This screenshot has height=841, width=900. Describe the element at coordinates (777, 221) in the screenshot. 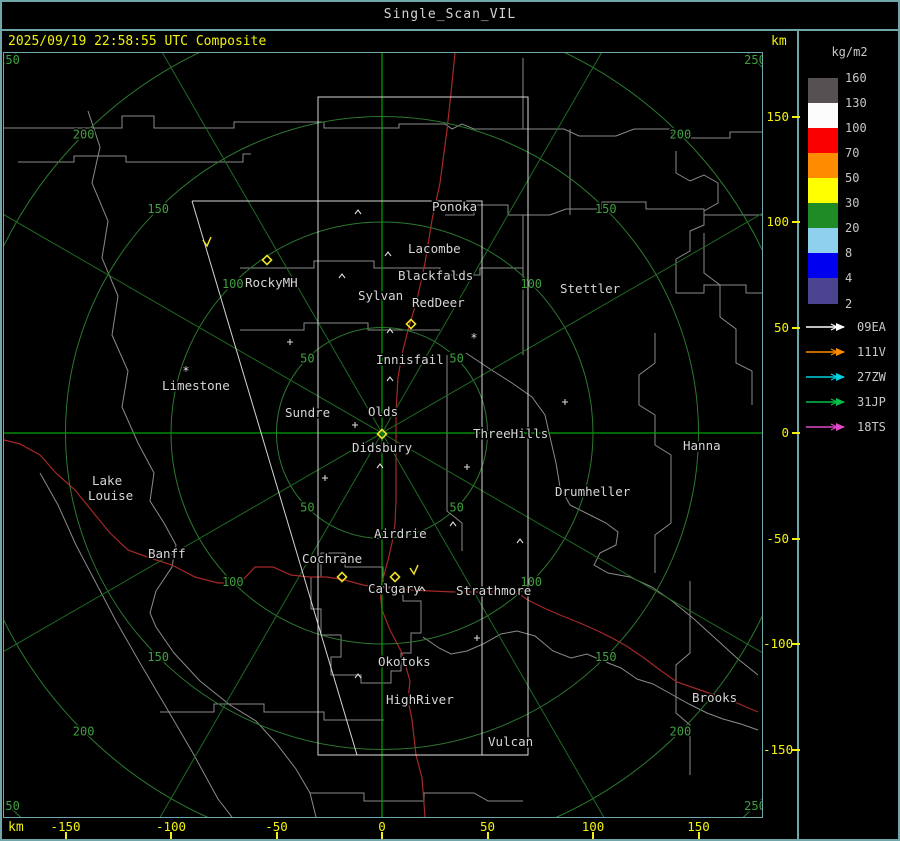

I see `y-axis-tick-label: 100` at that location.